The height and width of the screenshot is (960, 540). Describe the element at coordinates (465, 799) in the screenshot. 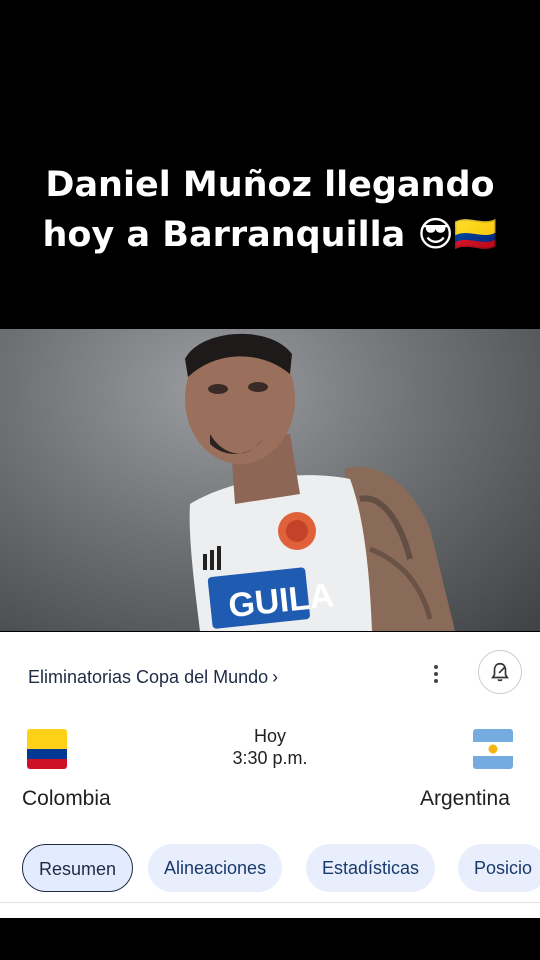

I see `away-team-name: Argentina` at that location.